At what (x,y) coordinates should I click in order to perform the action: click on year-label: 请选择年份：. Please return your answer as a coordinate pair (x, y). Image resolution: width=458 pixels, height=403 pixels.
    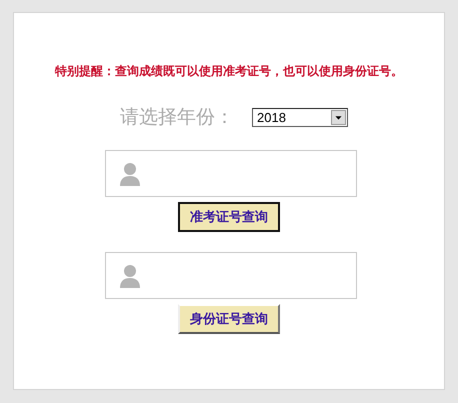
    Looking at the image, I should click on (177, 117).